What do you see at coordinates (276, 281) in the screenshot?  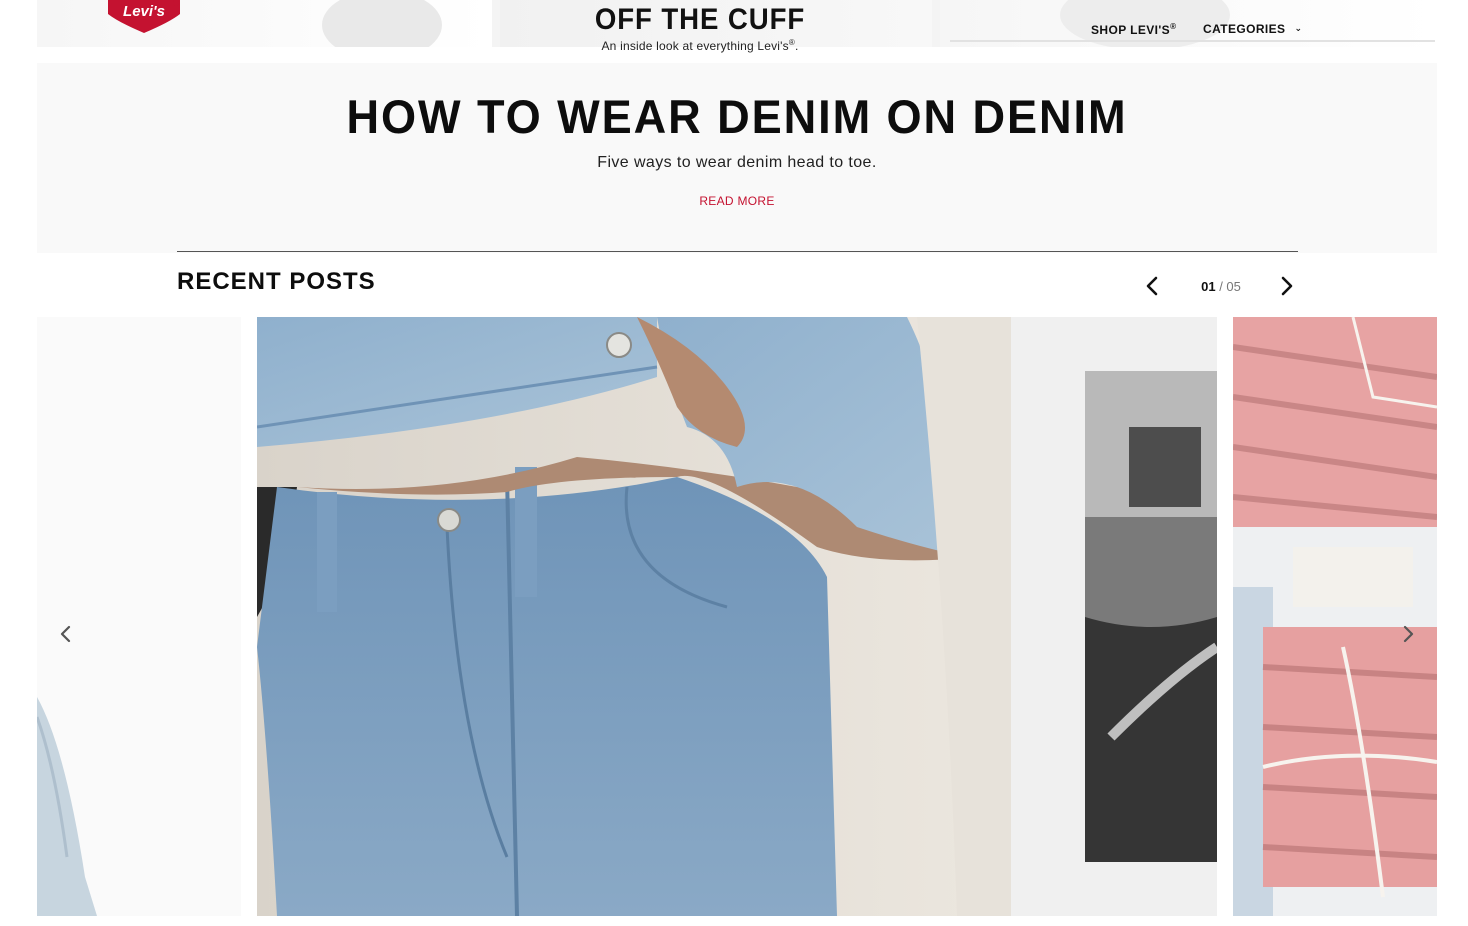 I see `recent-posts-heading: RECENT POSTS` at bounding box center [276, 281].